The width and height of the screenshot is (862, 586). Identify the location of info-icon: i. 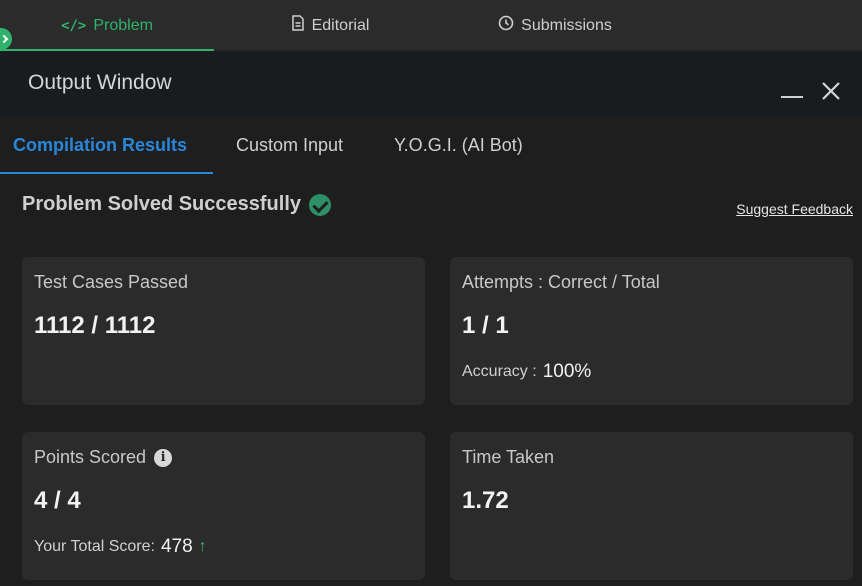
(163, 457).